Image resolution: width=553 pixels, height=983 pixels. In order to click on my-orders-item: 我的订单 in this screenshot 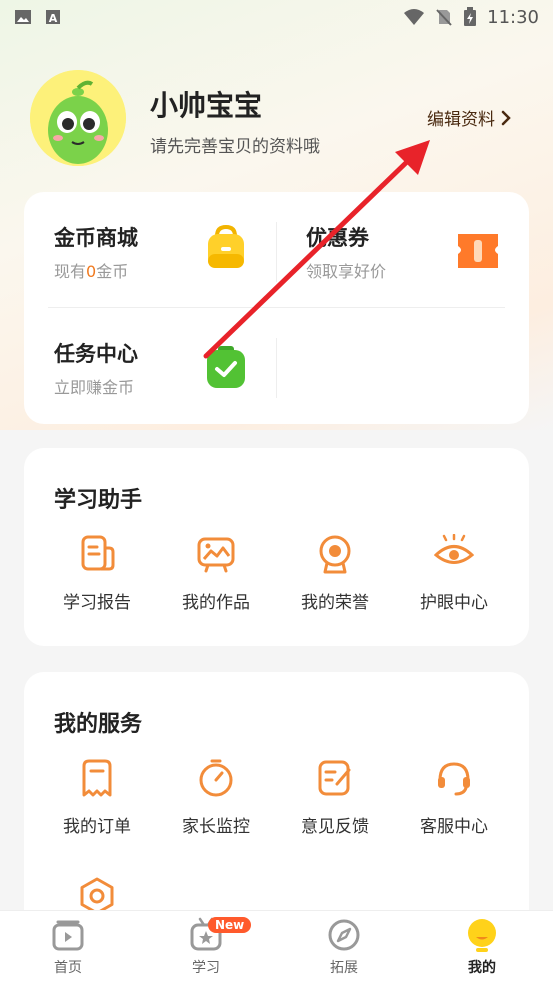, I will do `click(97, 797)`.